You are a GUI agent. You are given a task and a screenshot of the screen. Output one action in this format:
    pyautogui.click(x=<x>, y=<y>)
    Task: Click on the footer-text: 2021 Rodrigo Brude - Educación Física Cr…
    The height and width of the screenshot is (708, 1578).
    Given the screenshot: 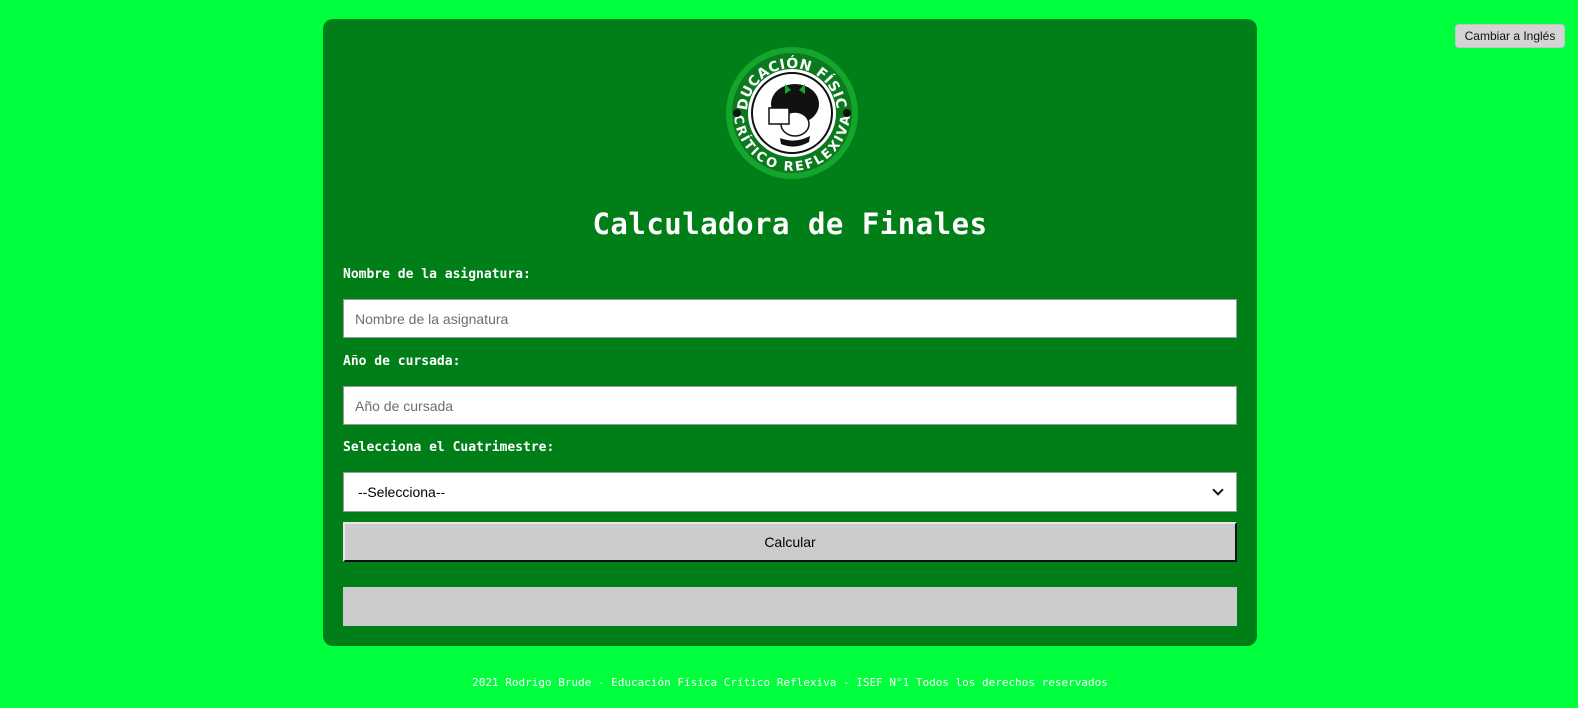 What is the action you would take?
    pyautogui.click(x=790, y=682)
    